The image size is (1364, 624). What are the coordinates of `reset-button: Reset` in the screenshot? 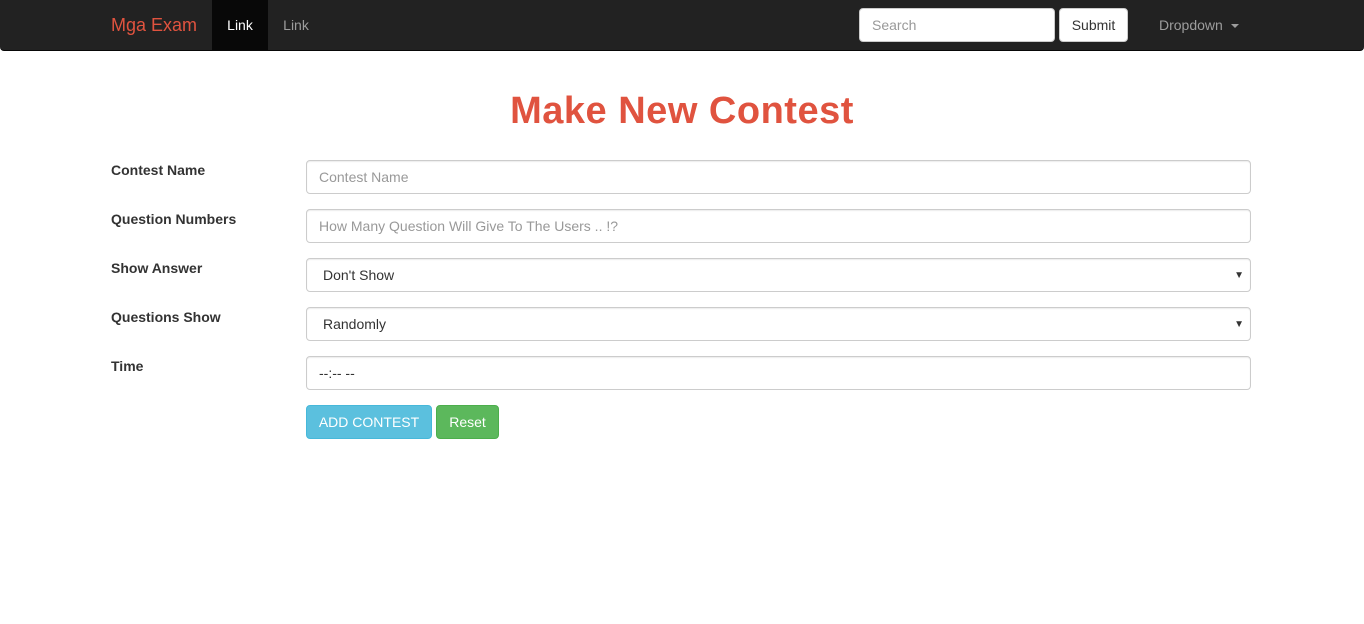 It's located at (467, 422).